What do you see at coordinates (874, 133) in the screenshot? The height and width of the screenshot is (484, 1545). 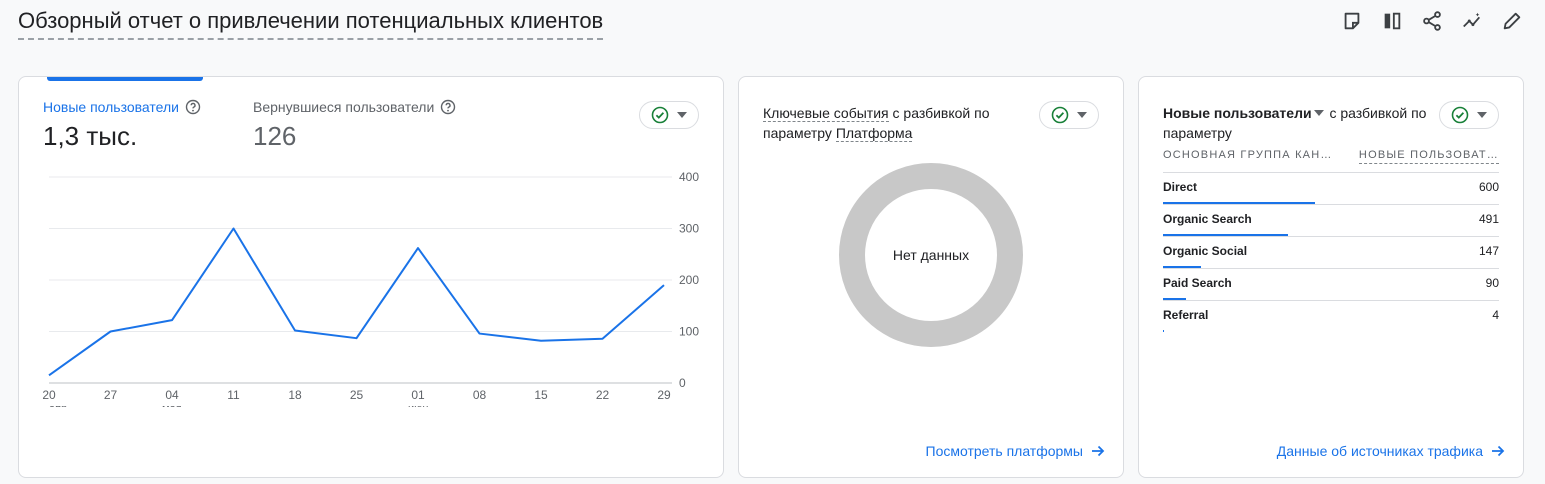 I see `platform-dimension-label: Платформа` at bounding box center [874, 133].